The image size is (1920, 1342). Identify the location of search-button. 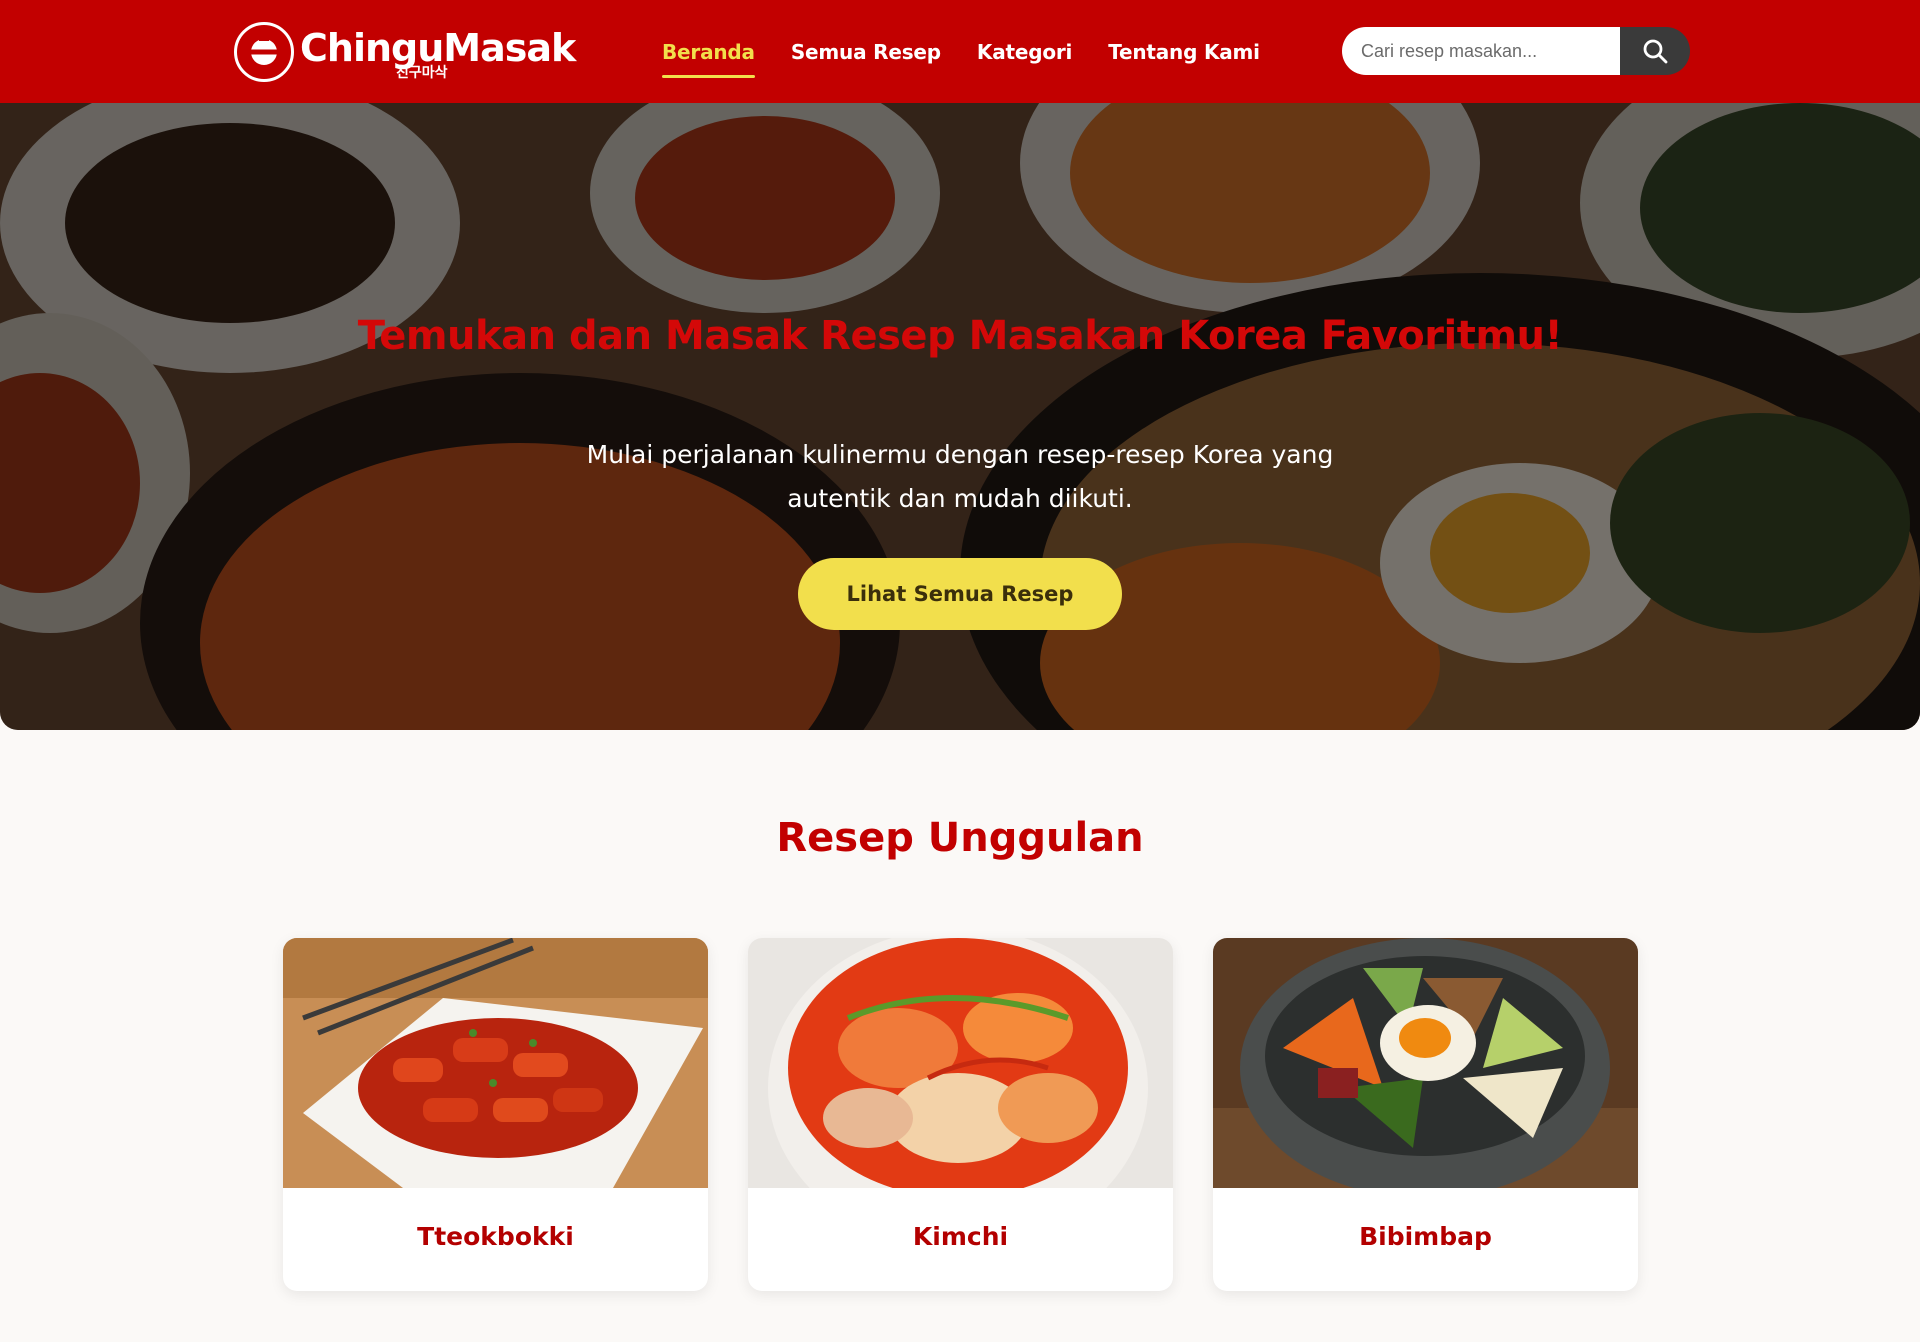
(1655, 51).